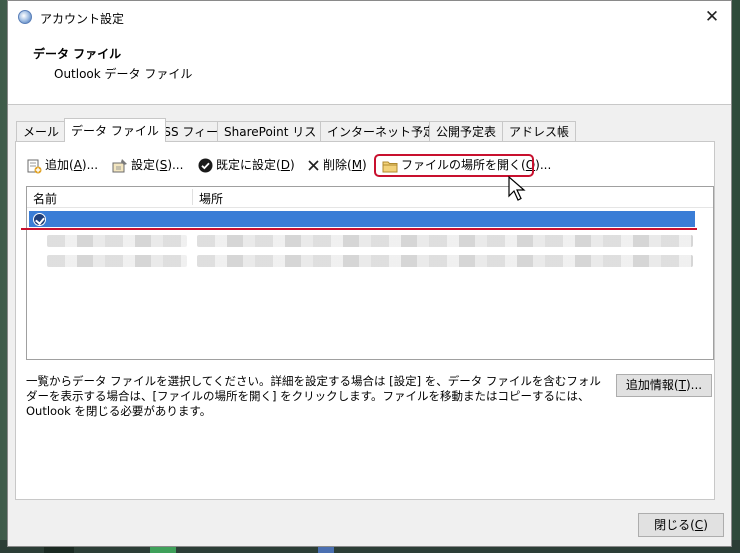 This screenshot has width=740, height=553. What do you see at coordinates (357, 165) in the screenshot?
I see `remove-accesskey: M` at bounding box center [357, 165].